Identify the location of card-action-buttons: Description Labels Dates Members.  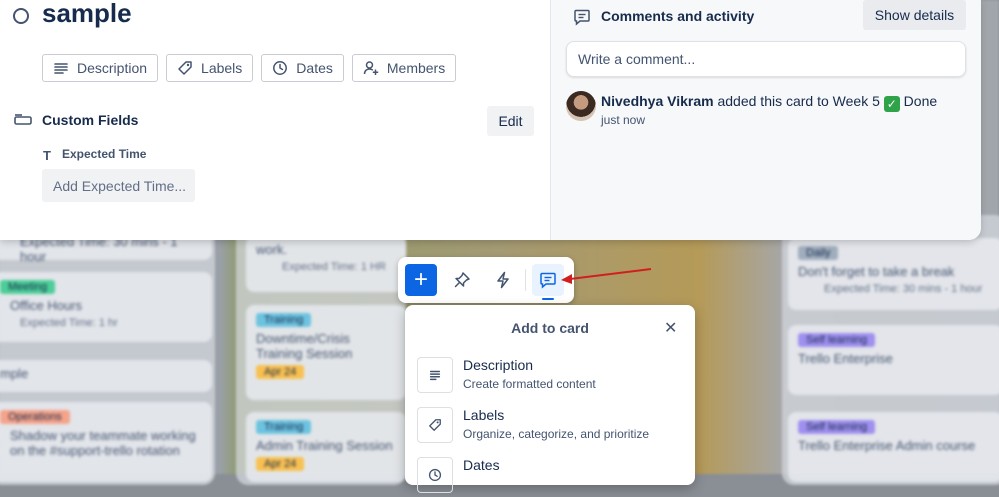
(249, 68).